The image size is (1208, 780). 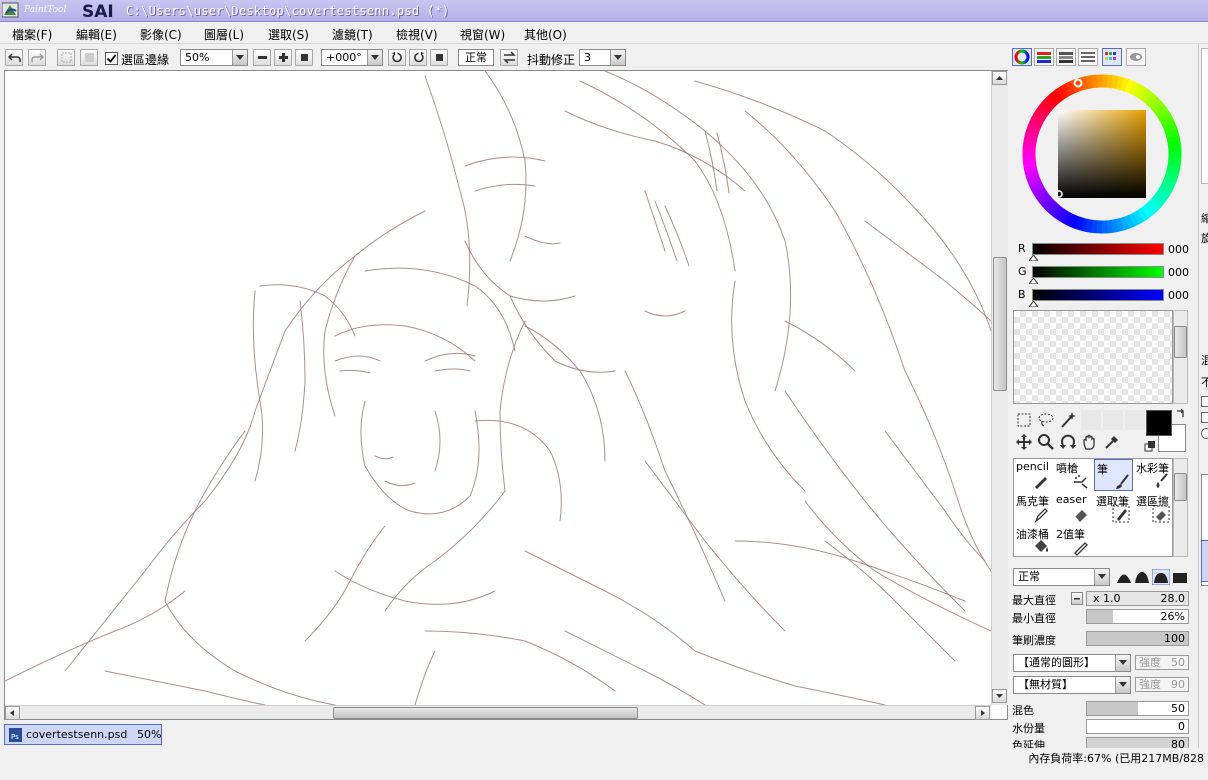 I want to click on swatch-grid, so click(x=1093, y=357).